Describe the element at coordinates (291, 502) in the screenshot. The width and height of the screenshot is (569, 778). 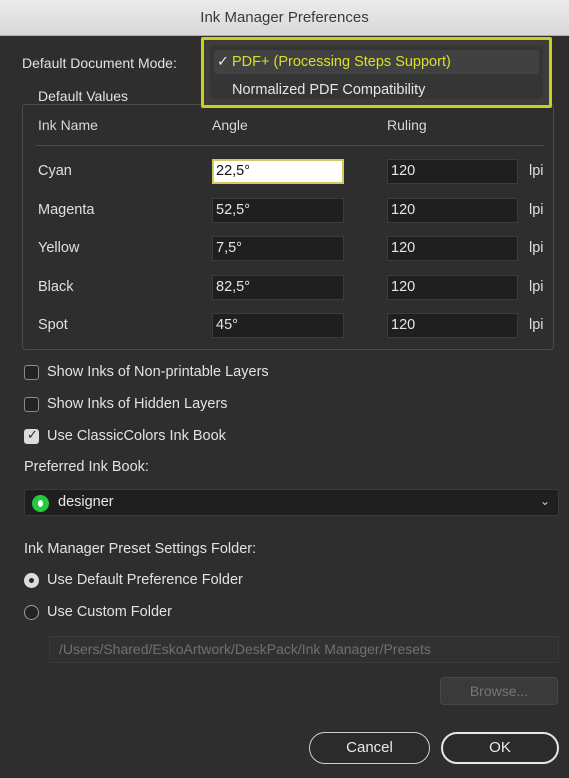
I see `ink-book-select: designer ⌄` at that location.